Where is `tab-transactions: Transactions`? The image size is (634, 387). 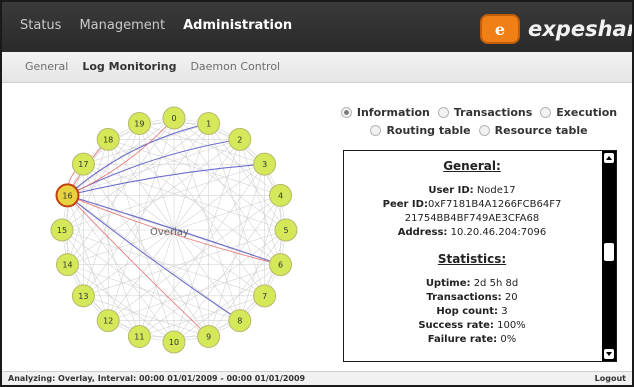
tab-transactions: Transactions is located at coordinates (485, 112).